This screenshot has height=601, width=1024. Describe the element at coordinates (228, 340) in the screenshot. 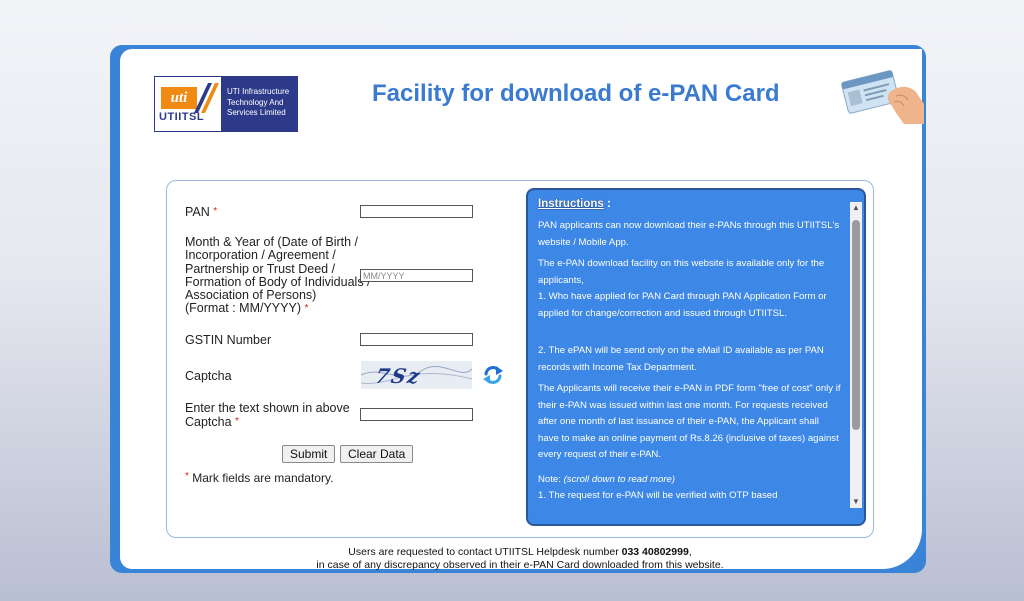

I see `gstin-label: GSTIN Number` at that location.